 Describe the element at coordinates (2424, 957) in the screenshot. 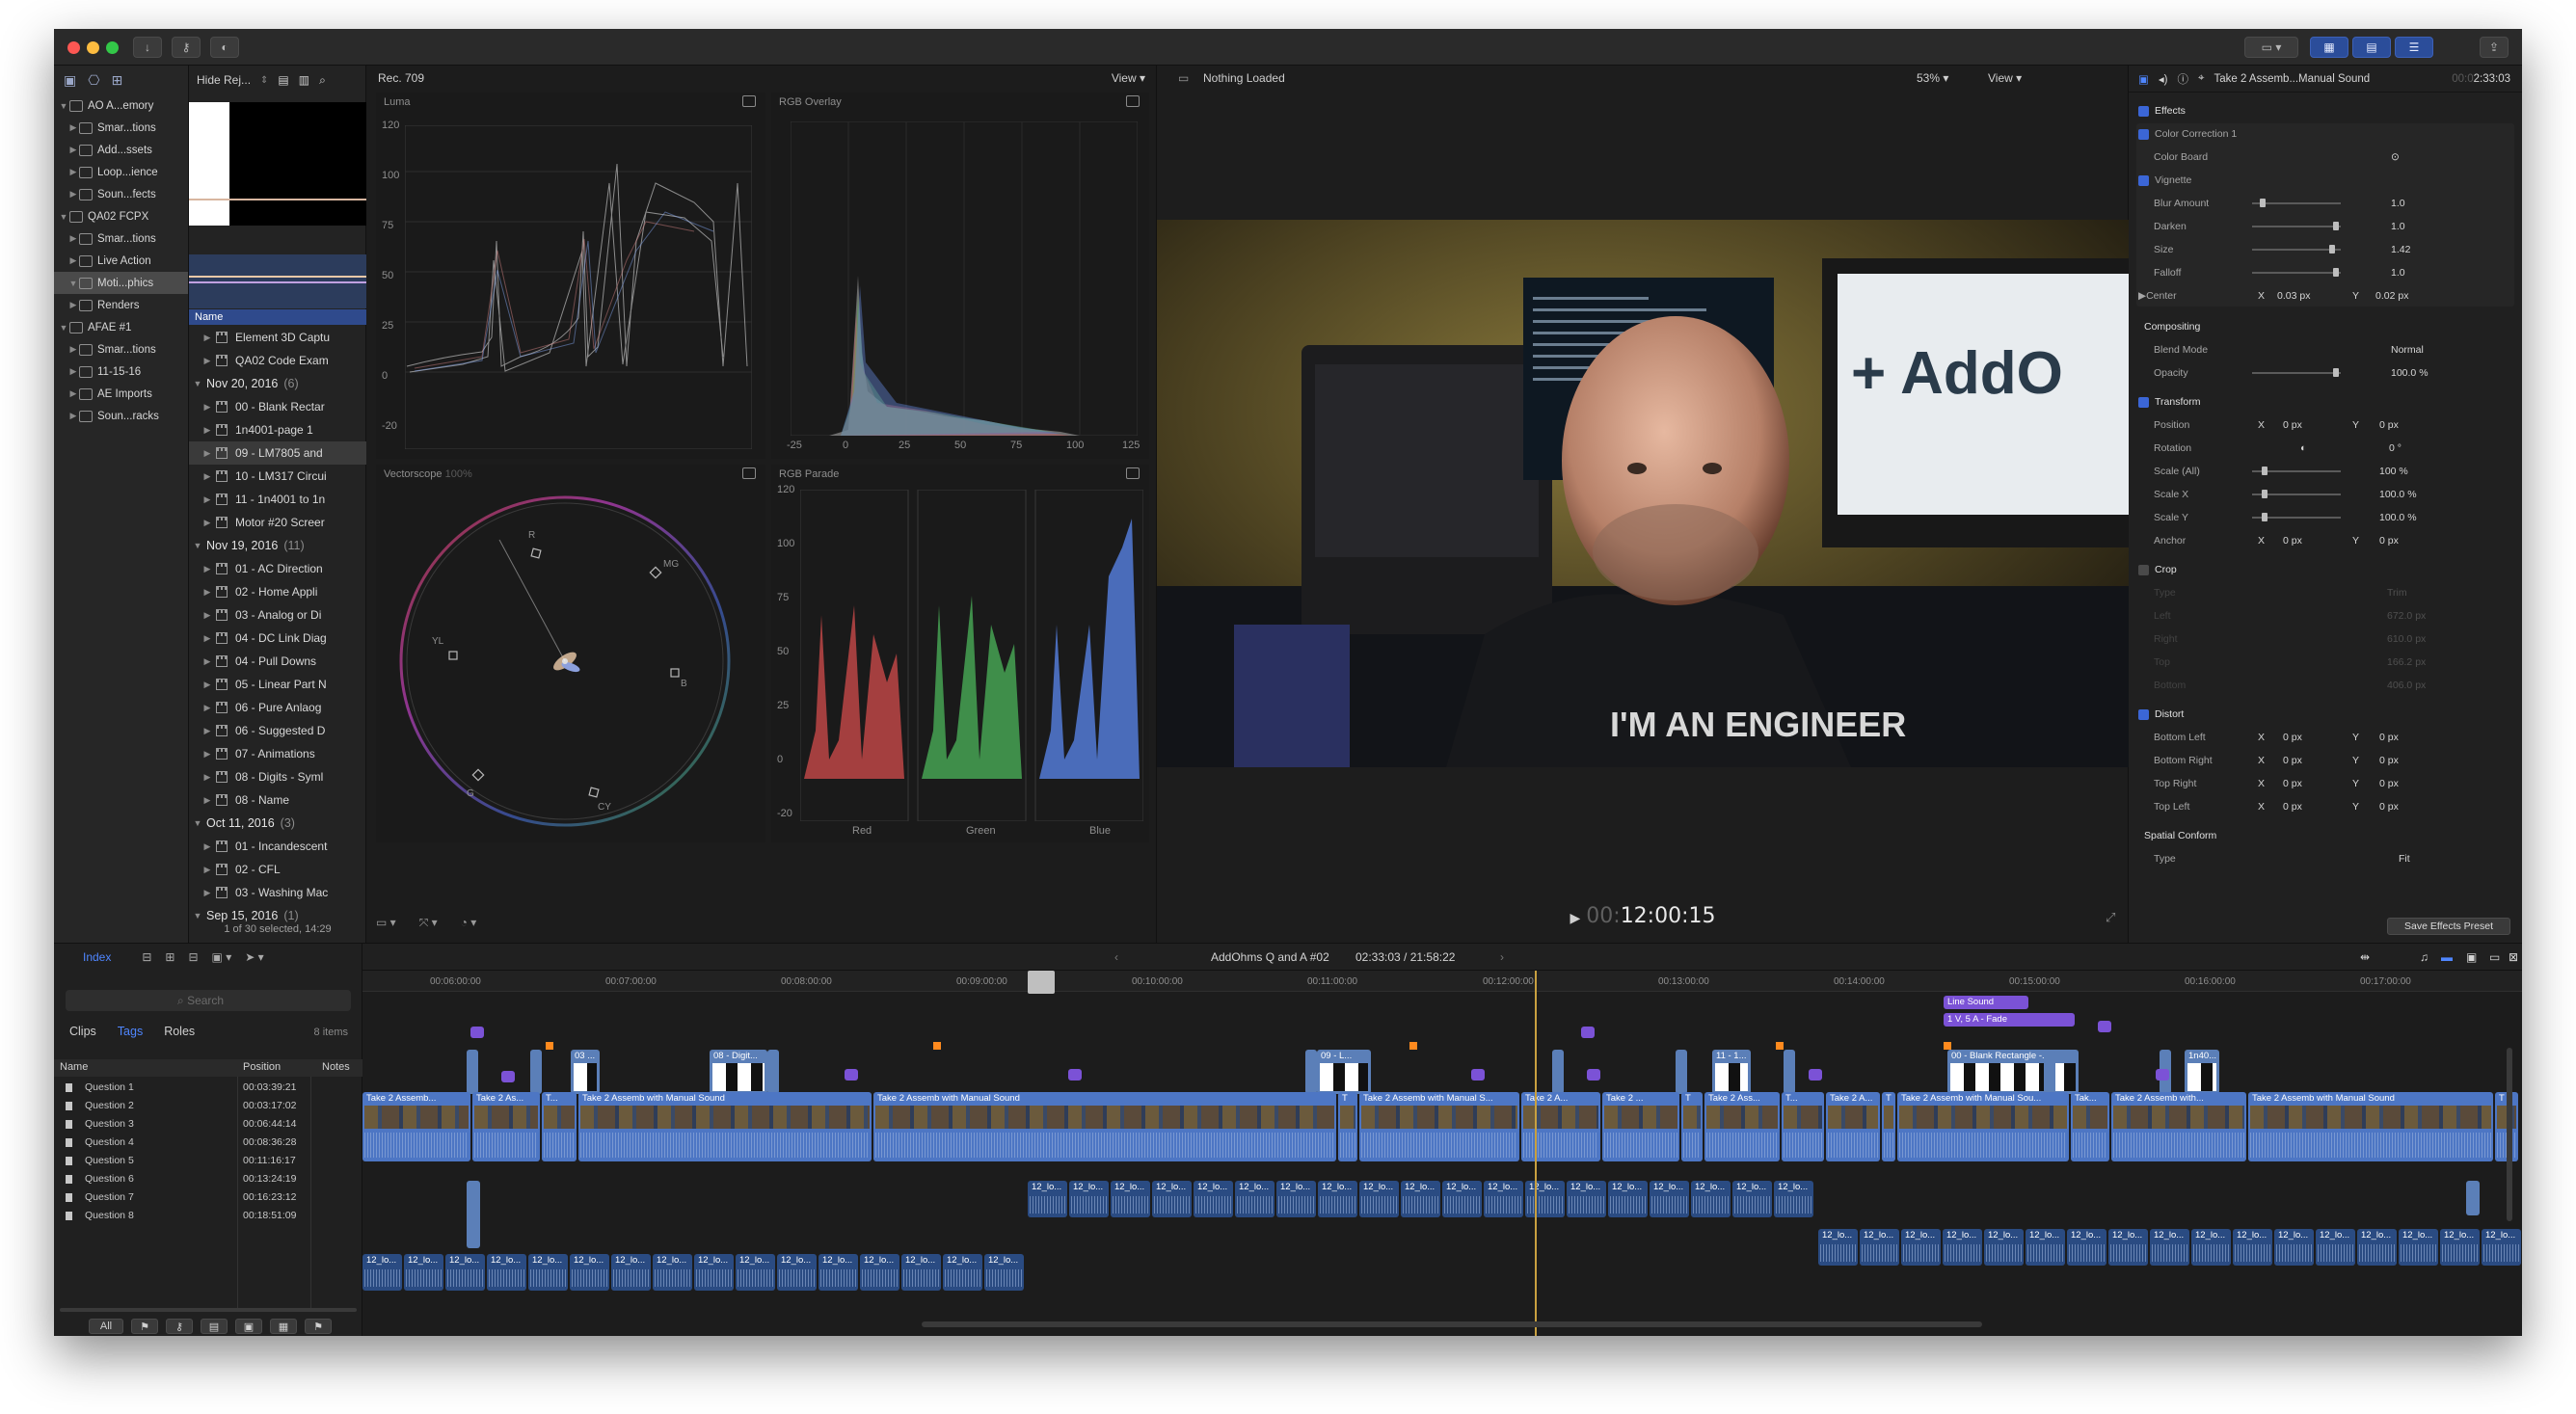

I see `audio-skimming-icon: ♫` at that location.